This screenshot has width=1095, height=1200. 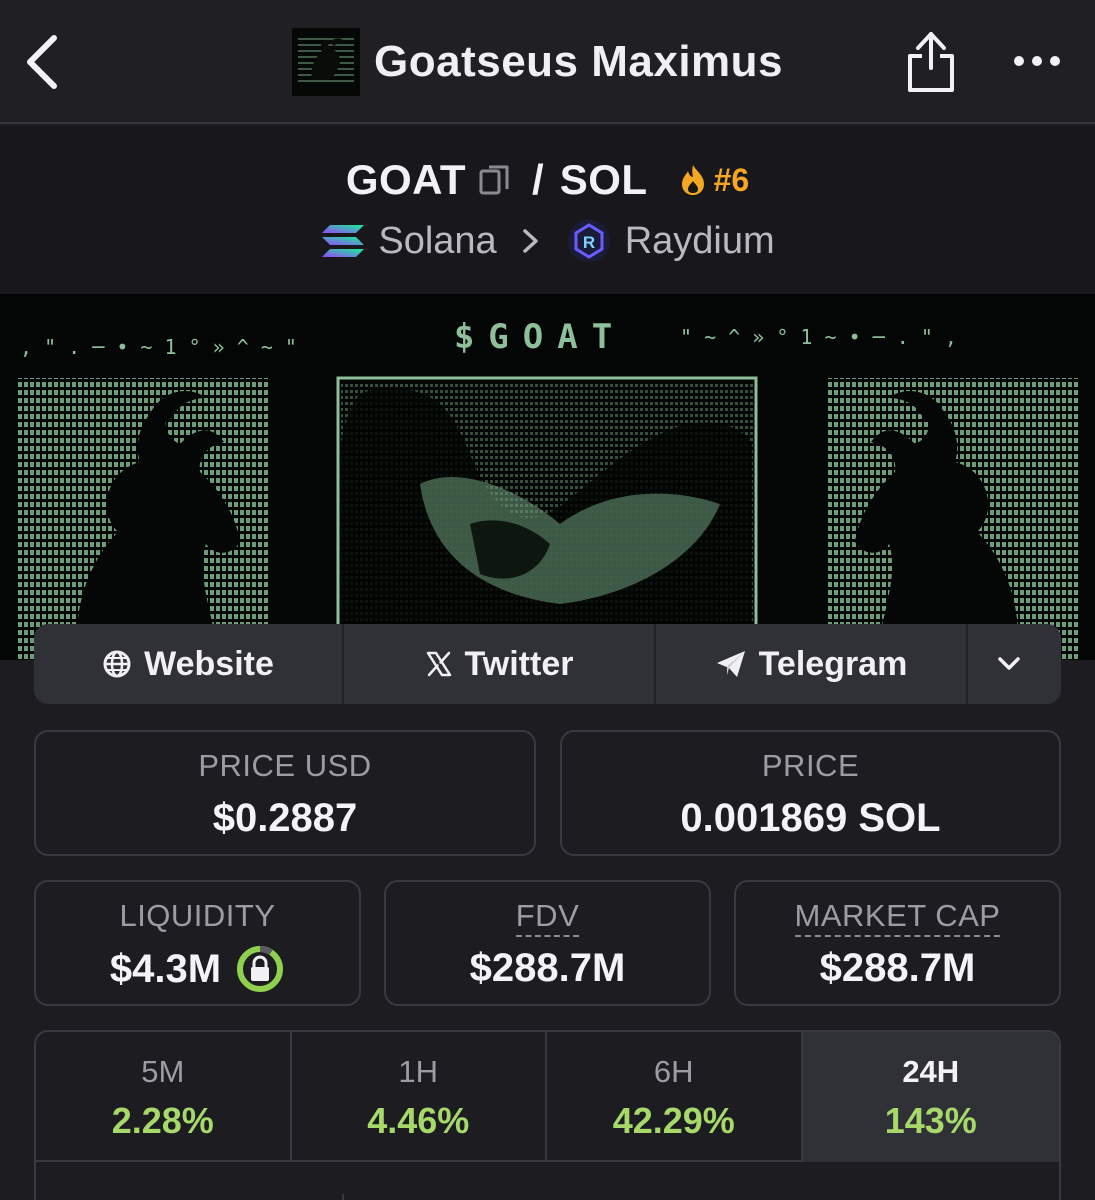 I want to click on timeframe-label: 6H, so click(x=673, y=1071).